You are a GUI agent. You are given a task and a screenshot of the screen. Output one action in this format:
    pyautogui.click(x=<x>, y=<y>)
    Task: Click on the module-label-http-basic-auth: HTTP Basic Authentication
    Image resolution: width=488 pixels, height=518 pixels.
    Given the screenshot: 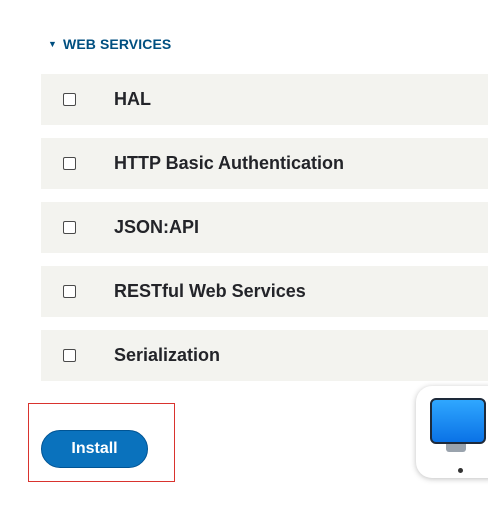 What is the action you would take?
    pyautogui.click(x=229, y=163)
    